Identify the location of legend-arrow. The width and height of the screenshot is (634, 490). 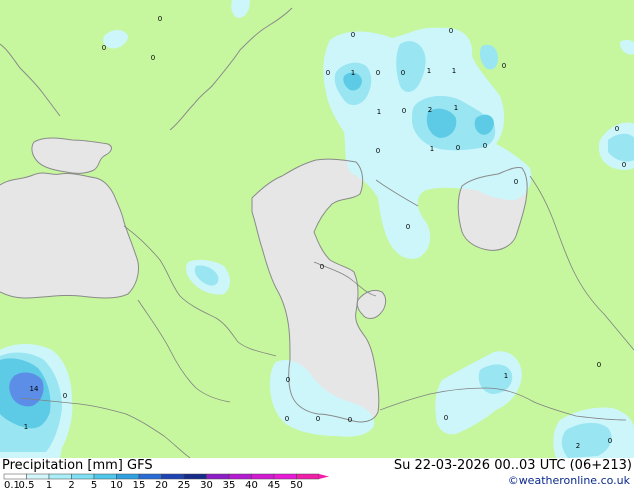
(324, 476).